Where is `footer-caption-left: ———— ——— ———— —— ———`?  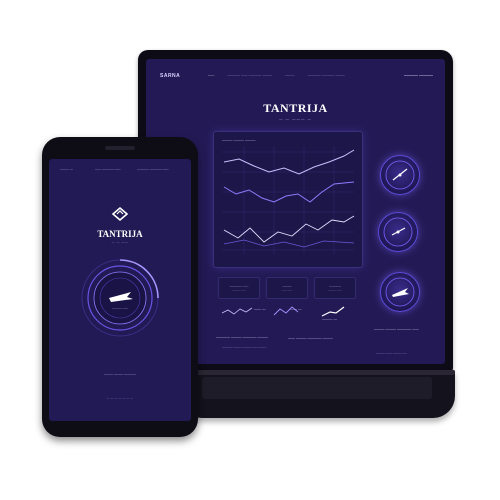
footer-caption-left: ———— ——— ———— —— ——— is located at coordinates (244, 347).